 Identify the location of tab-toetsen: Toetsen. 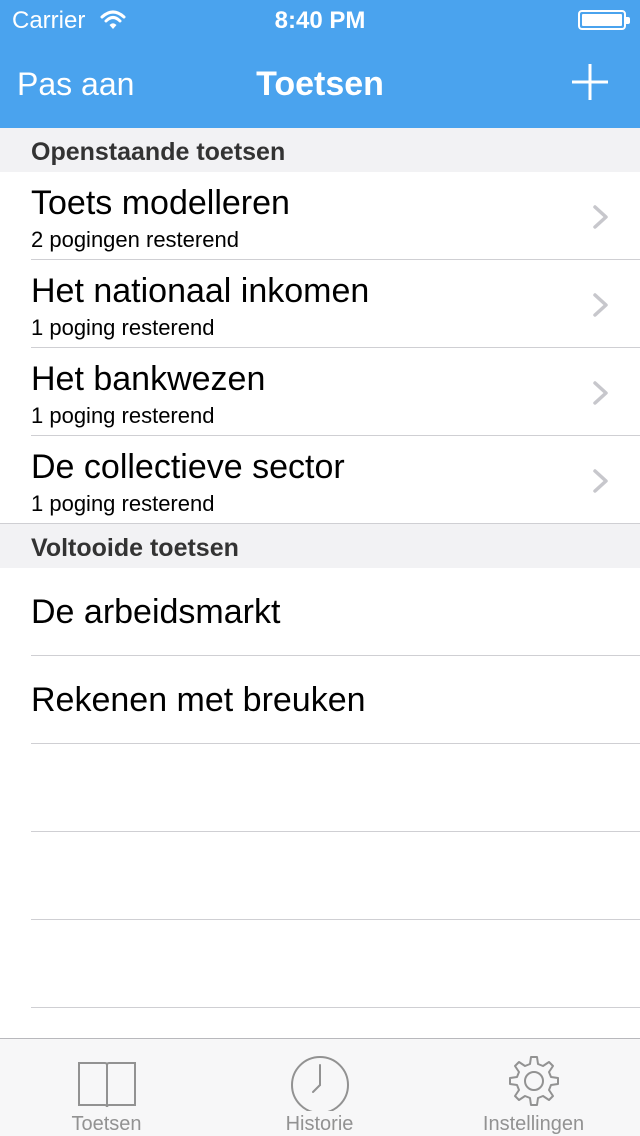
(106, 1087).